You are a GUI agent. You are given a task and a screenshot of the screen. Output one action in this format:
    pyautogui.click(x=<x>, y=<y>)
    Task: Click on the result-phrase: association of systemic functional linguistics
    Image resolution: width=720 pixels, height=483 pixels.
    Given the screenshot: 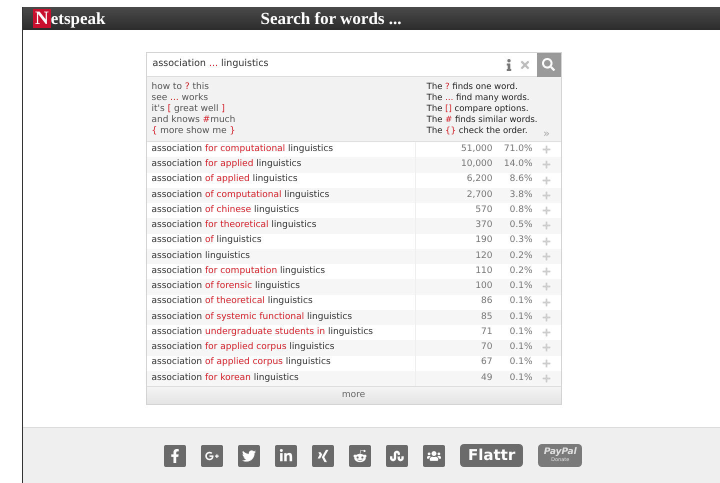 What is the action you would take?
    pyautogui.click(x=280, y=317)
    